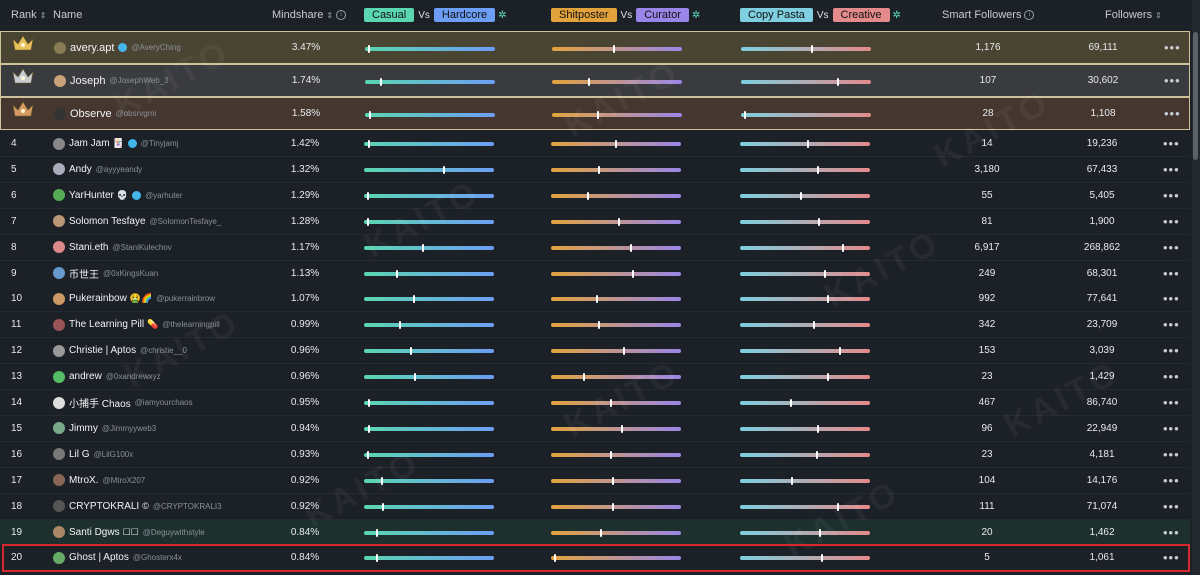  Describe the element at coordinates (595, 480) in the screenshot. I see `table-row: 17 MtroX. @MtroX207 0.92% 104 14,176 •••` at that location.